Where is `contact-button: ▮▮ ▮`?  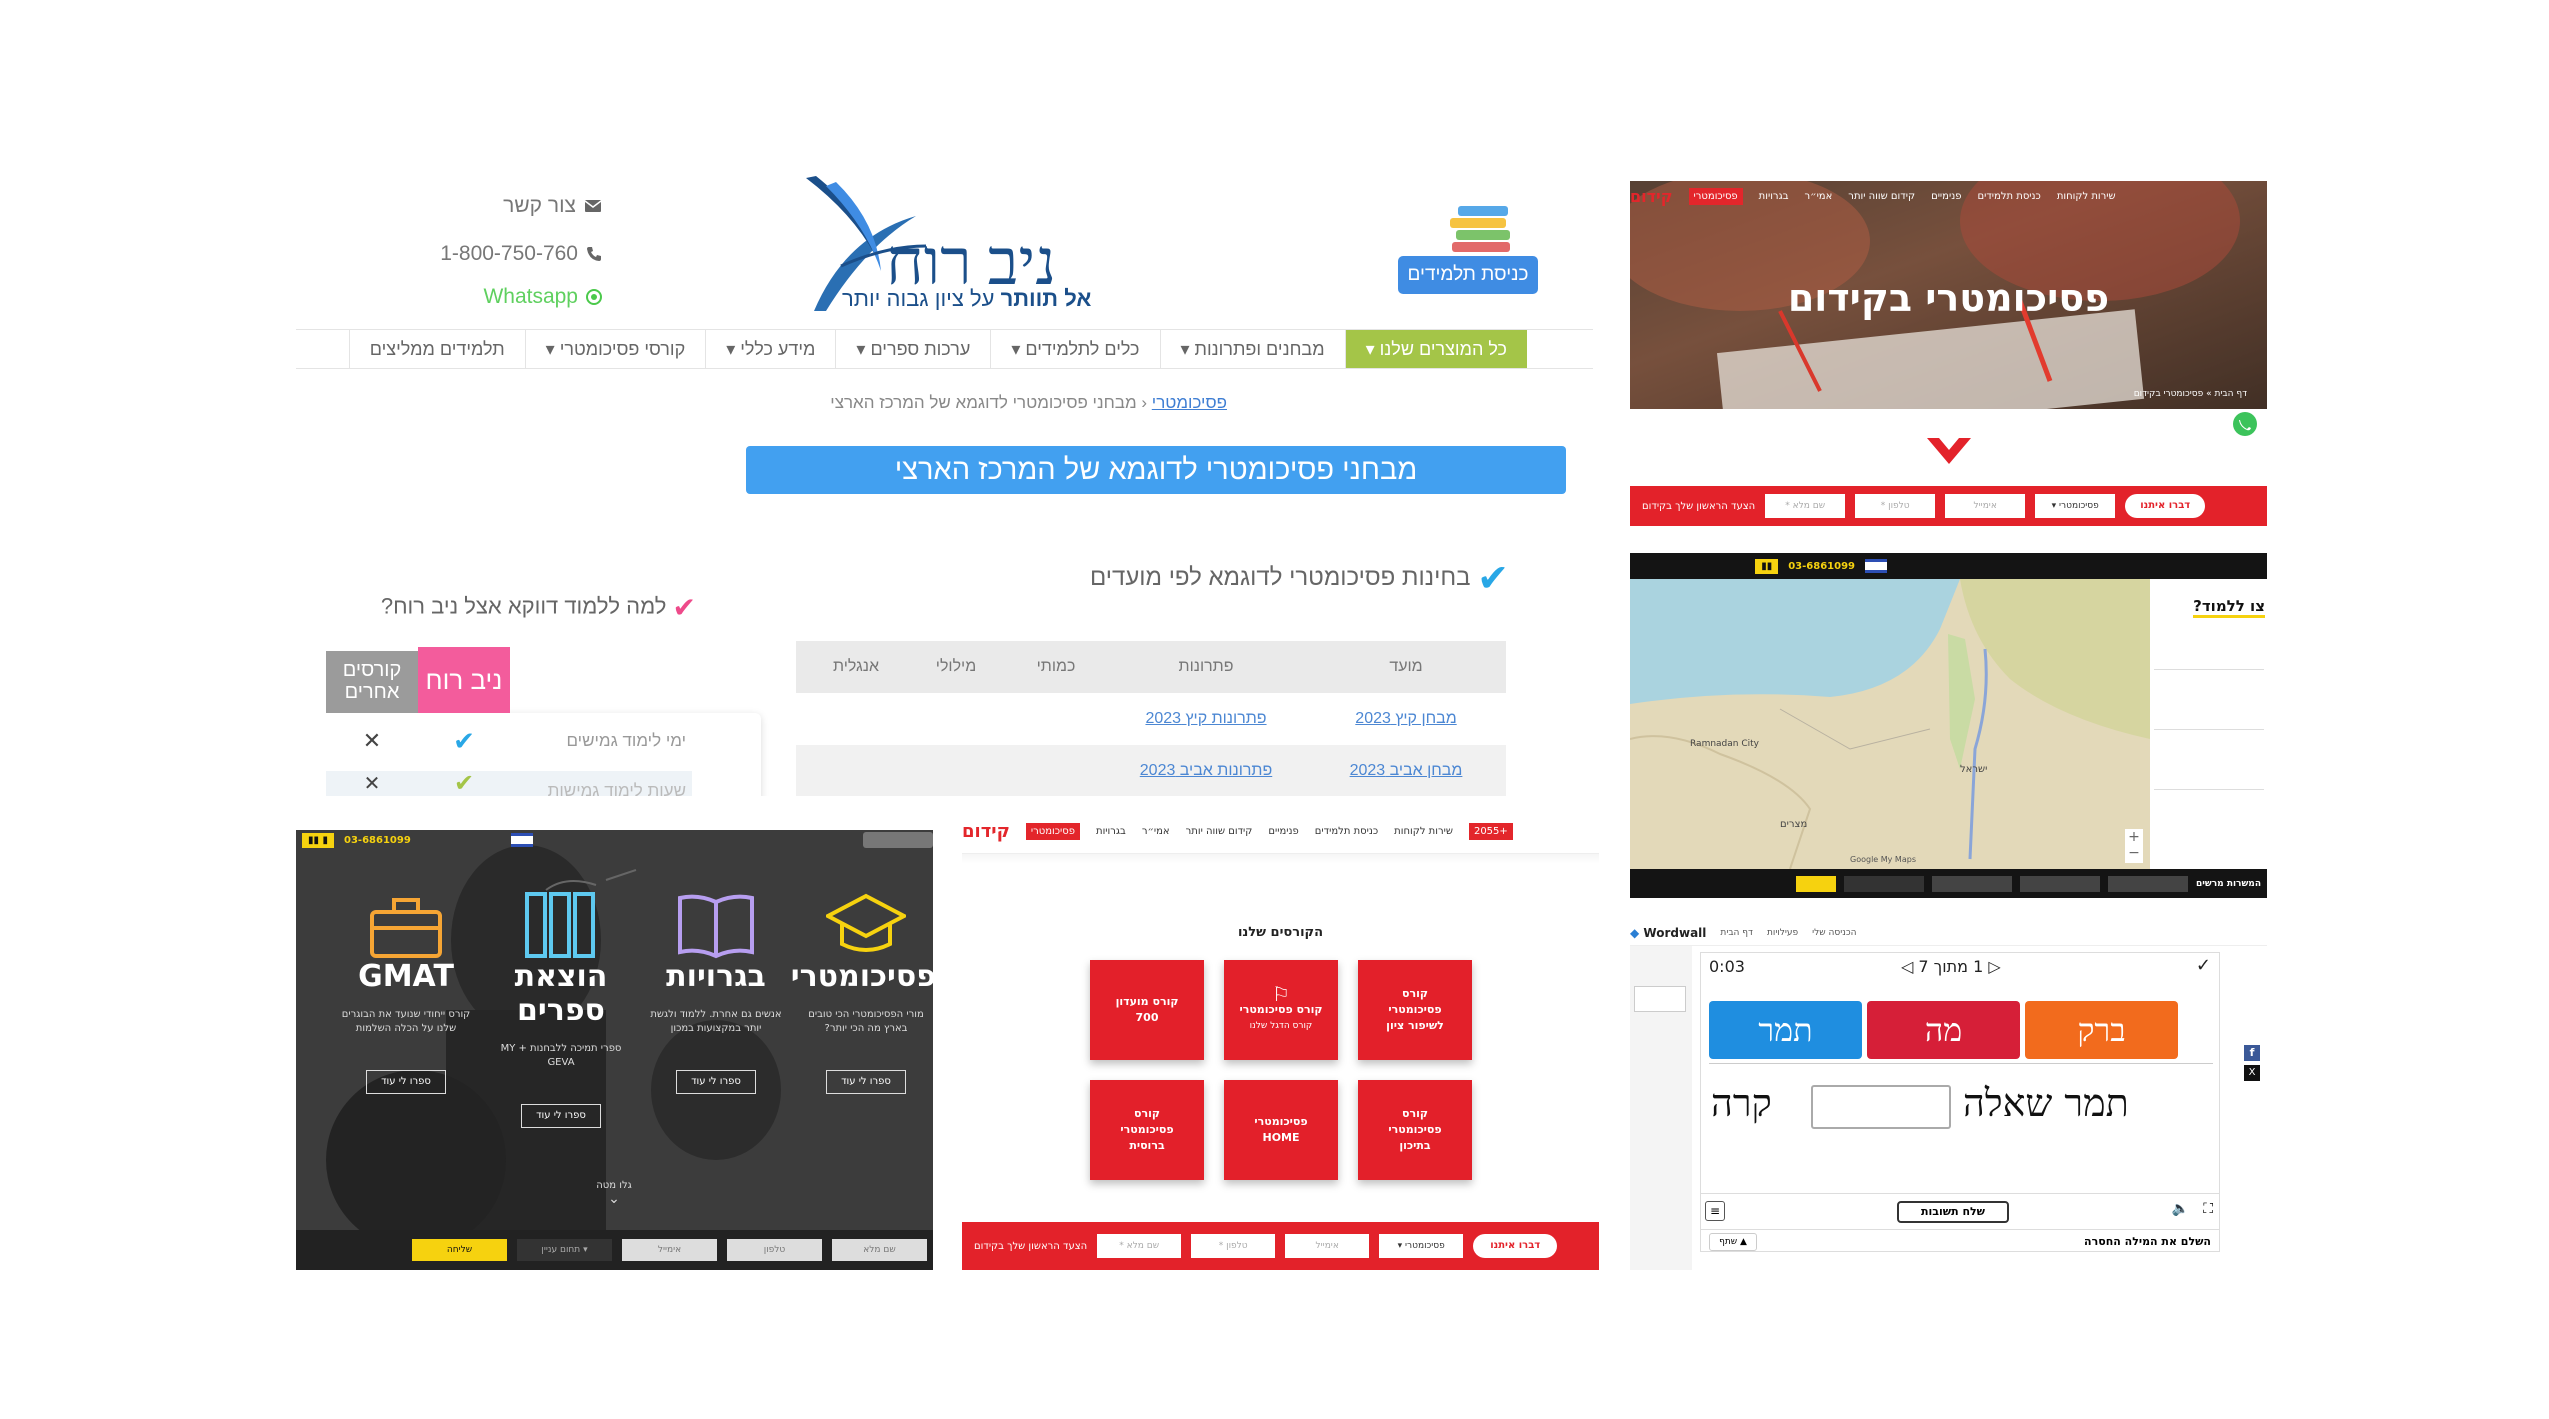 contact-button: ▮▮ ▮ is located at coordinates (318, 840).